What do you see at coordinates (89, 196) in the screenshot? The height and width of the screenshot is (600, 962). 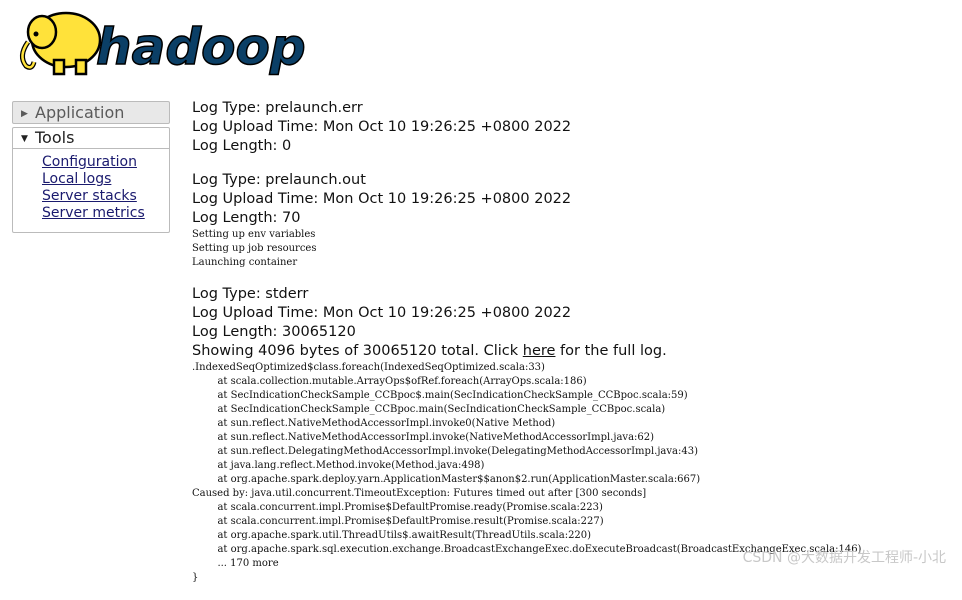 I see `link-server-stacks: Server stacks` at bounding box center [89, 196].